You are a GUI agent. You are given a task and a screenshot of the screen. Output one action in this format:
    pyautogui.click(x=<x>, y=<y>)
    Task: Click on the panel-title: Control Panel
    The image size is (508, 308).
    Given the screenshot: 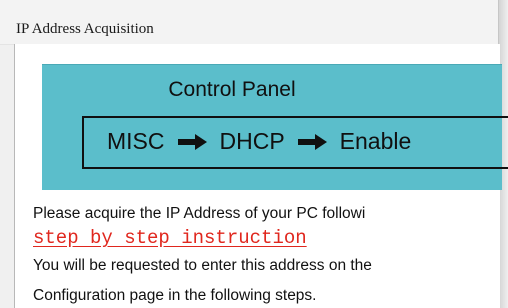 What is the action you would take?
    pyautogui.click(x=232, y=89)
    